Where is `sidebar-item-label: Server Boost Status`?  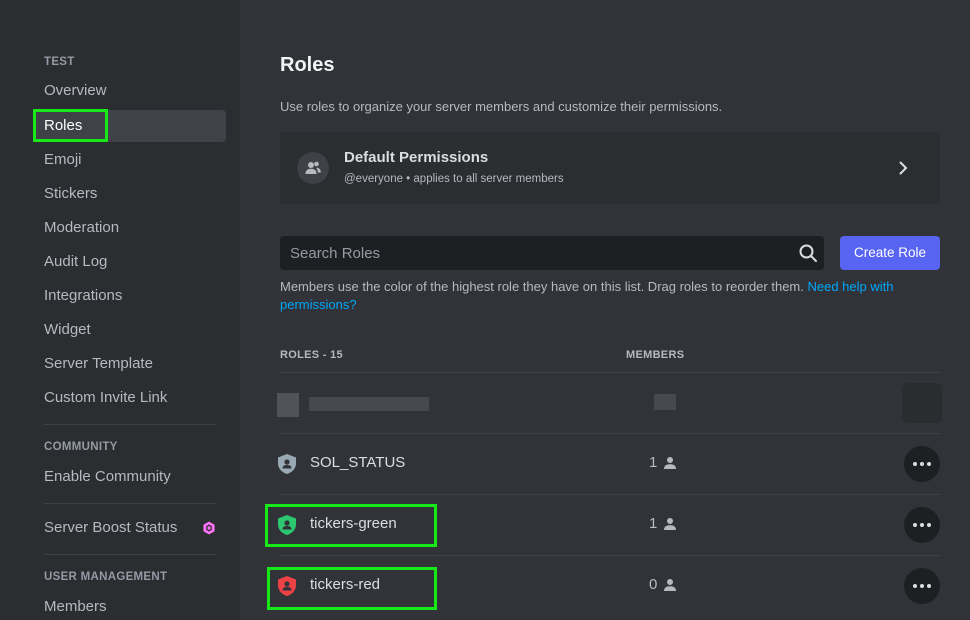 sidebar-item-label: Server Boost Status is located at coordinates (111, 527).